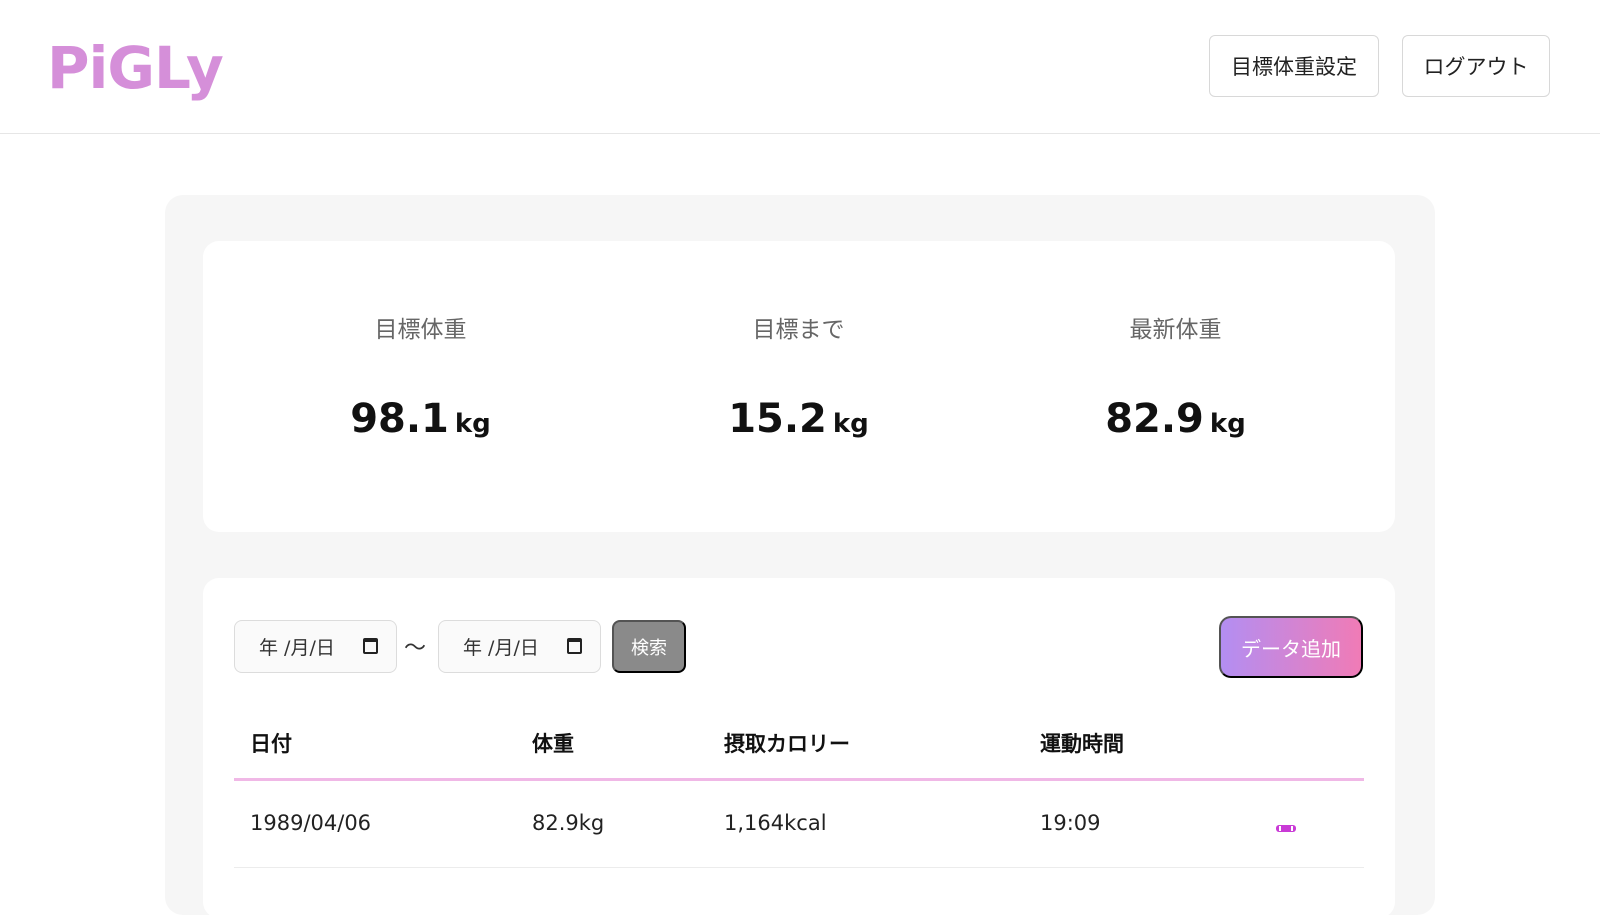 Image resolution: width=1600 pixels, height=918 pixels. What do you see at coordinates (800, 67) in the screenshot?
I see `app-header: PiGLy 目標体重設定 ログアウト` at bounding box center [800, 67].